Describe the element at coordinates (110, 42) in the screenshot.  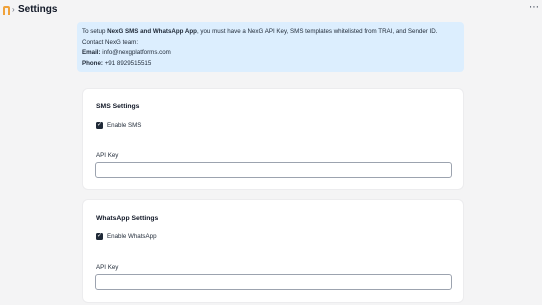
I see `info-contact-line: Contact NexG team:` at that location.